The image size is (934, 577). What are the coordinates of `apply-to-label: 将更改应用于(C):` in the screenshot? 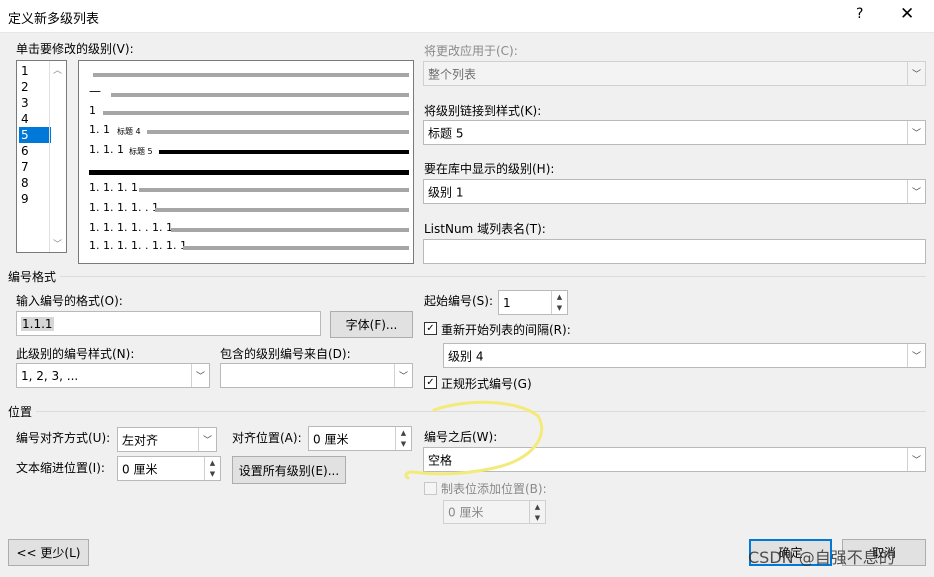 It's located at (471, 51).